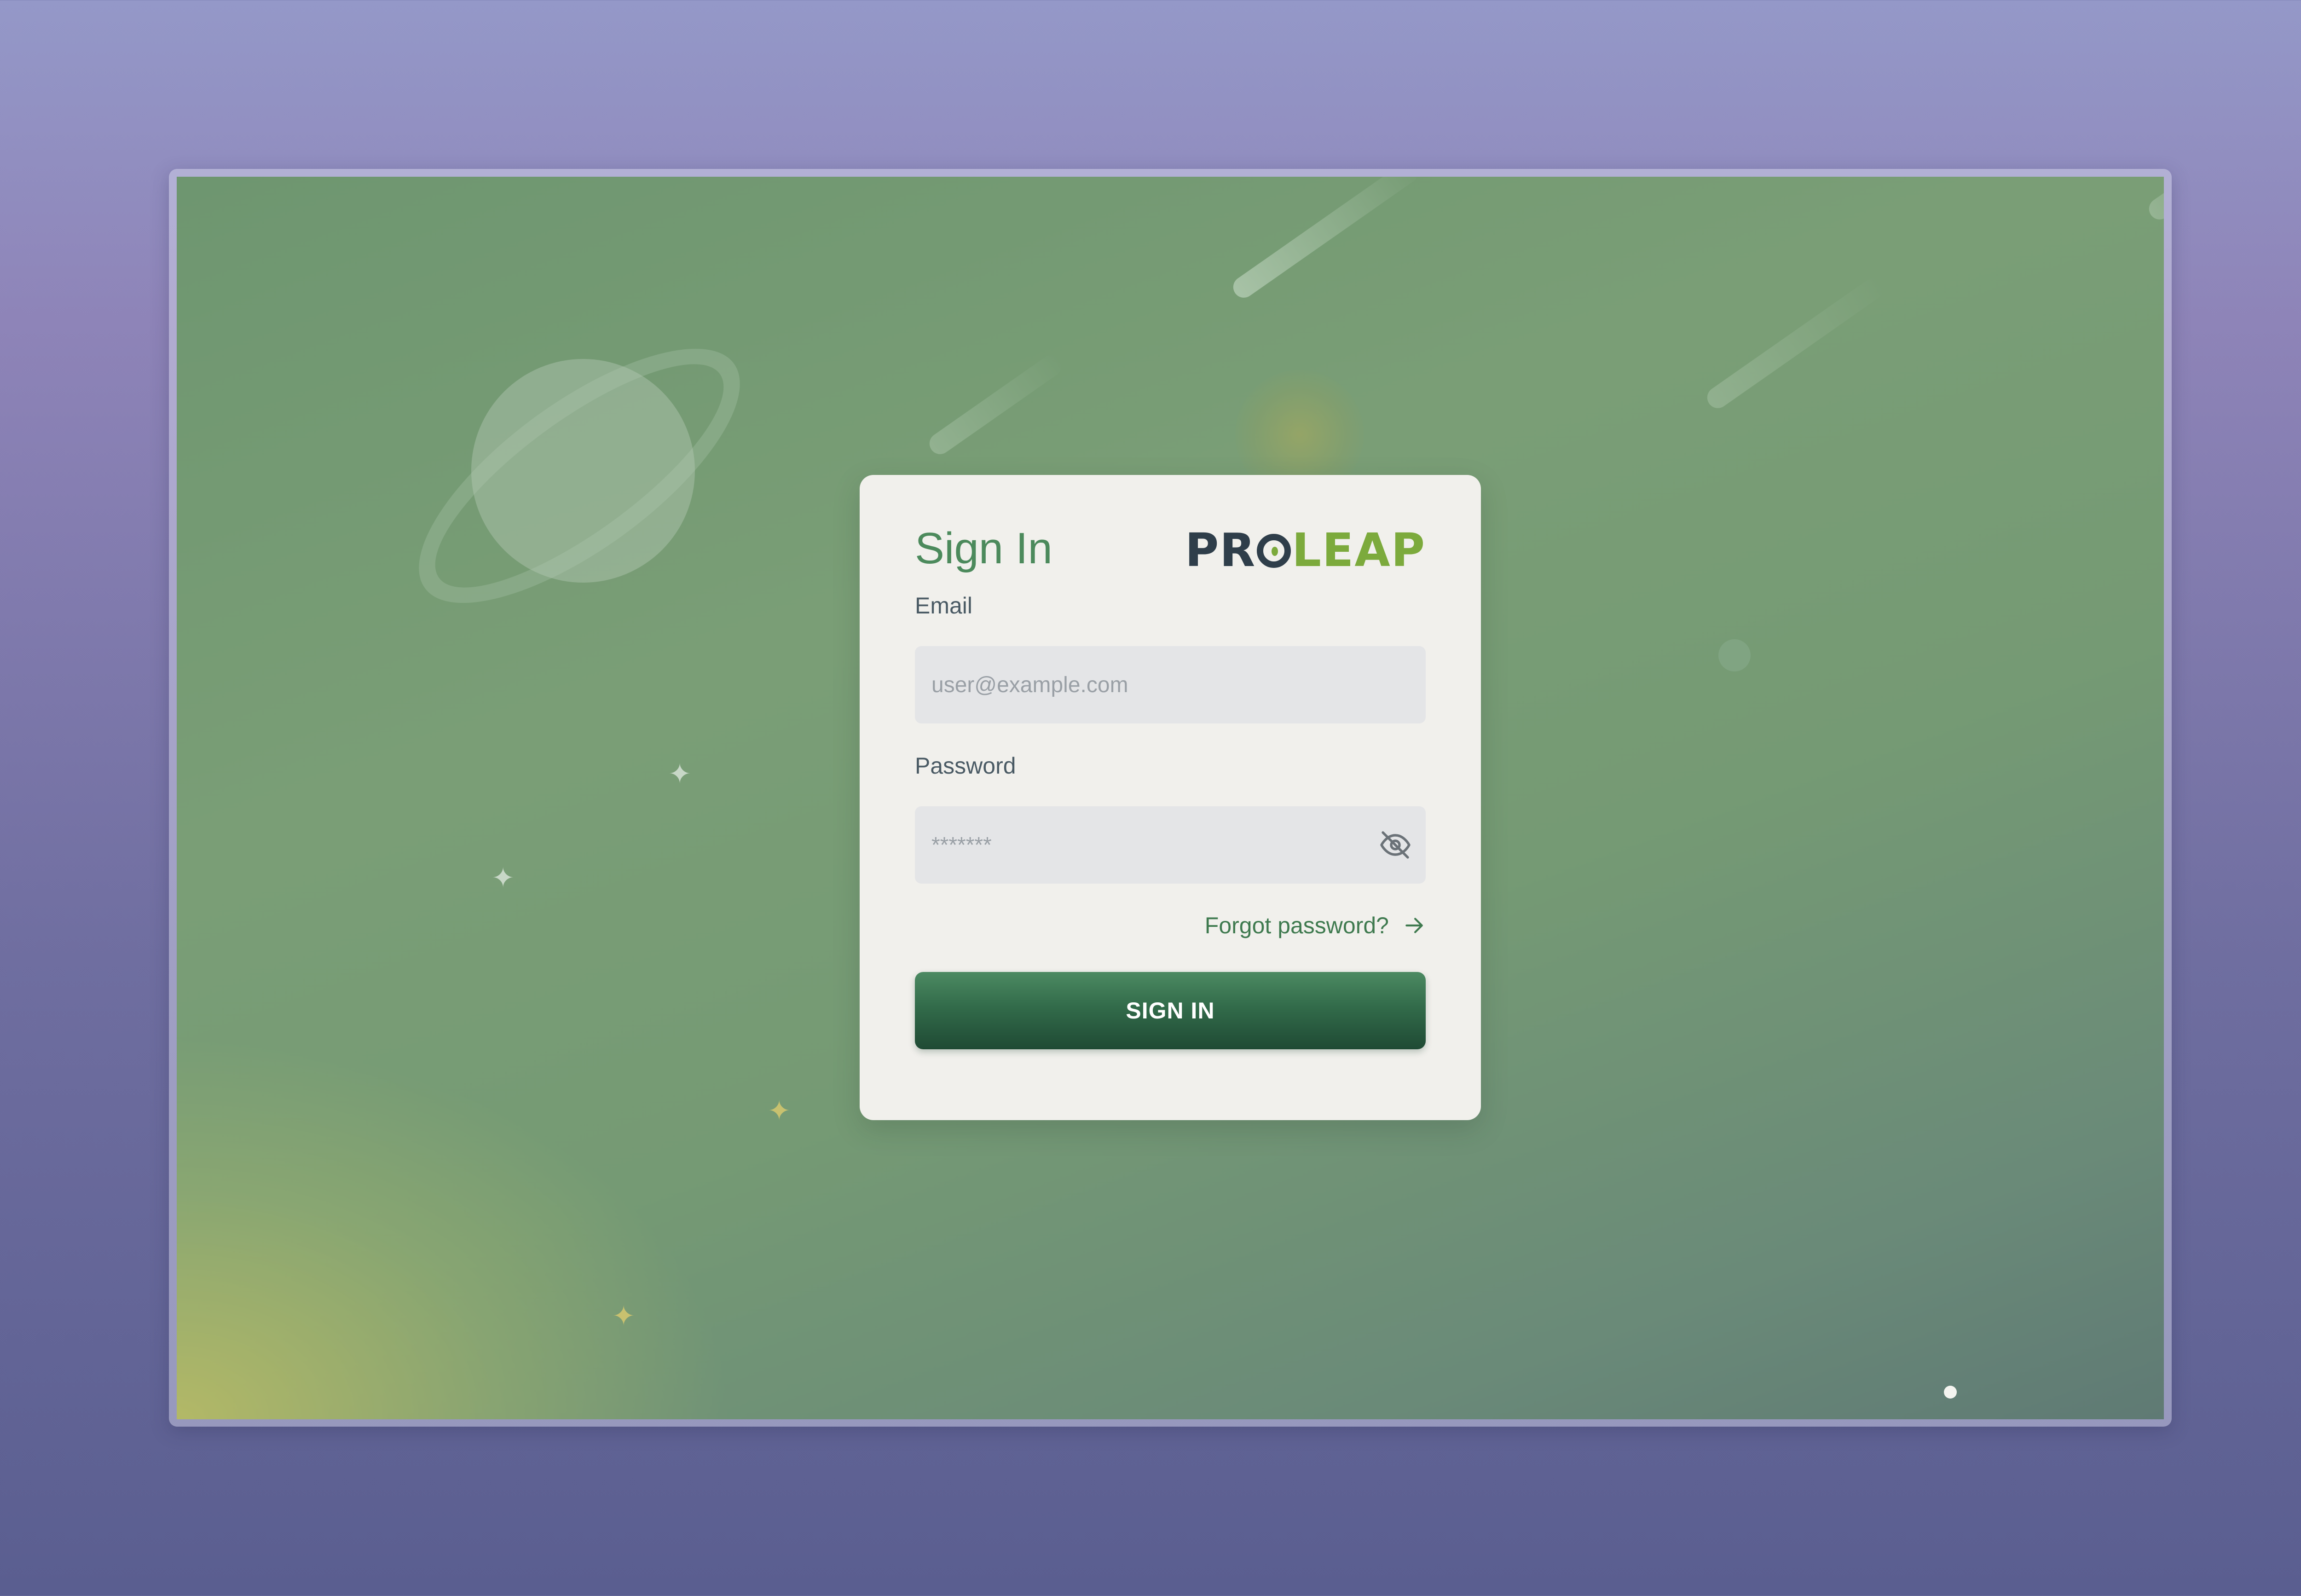 This screenshot has width=2301, height=1596. What do you see at coordinates (1170, 684) in the screenshot?
I see `email-field` at bounding box center [1170, 684].